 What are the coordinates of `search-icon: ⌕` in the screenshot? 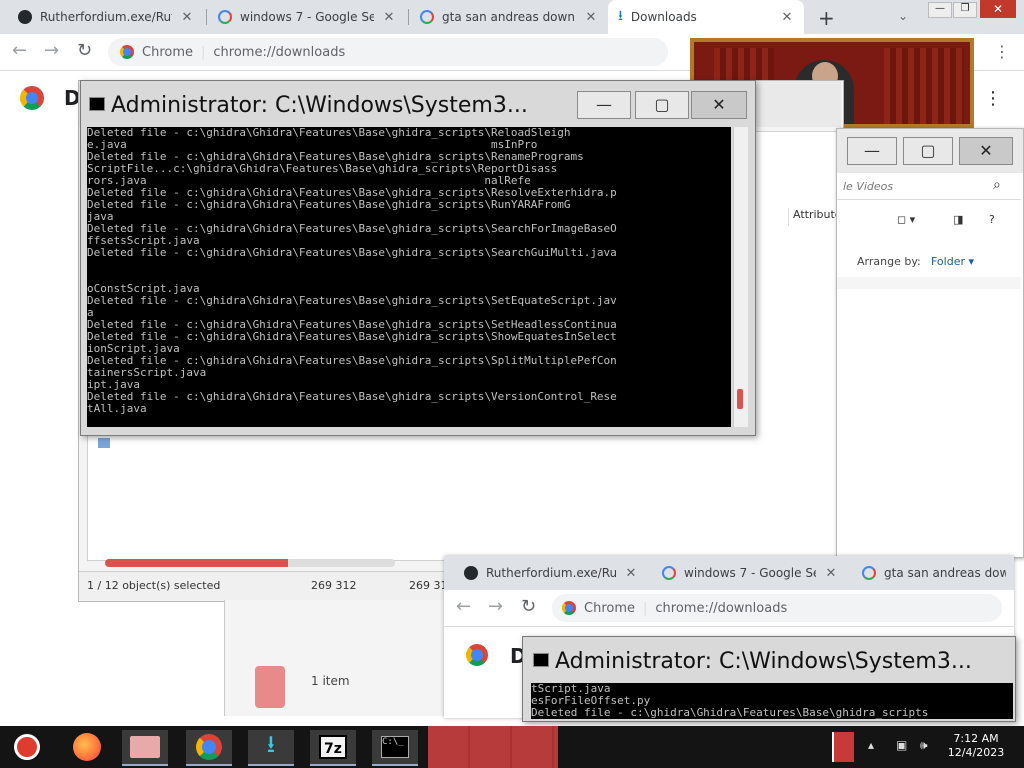 It's located at (997, 185).